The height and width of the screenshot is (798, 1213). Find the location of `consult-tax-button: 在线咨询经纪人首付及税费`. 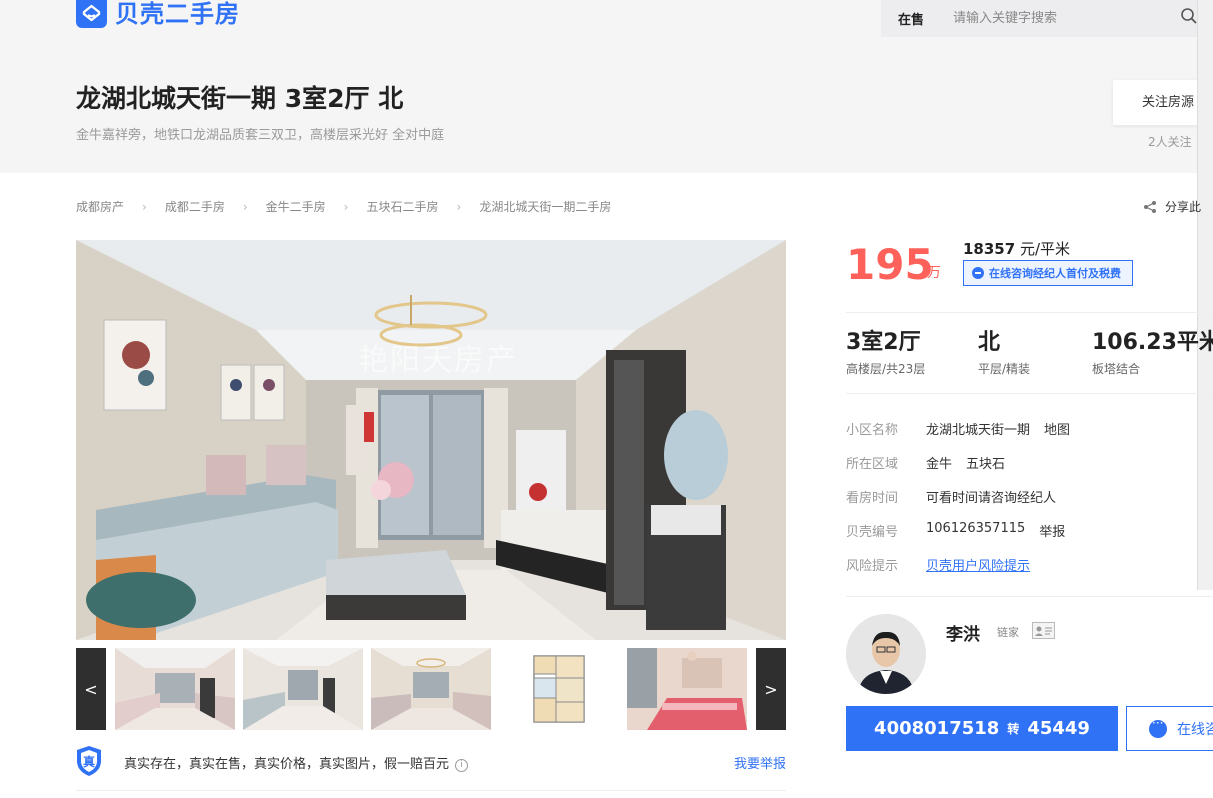

consult-tax-button: 在线咨询经纪人首付及税费 is located at coordinates (1048, 273).